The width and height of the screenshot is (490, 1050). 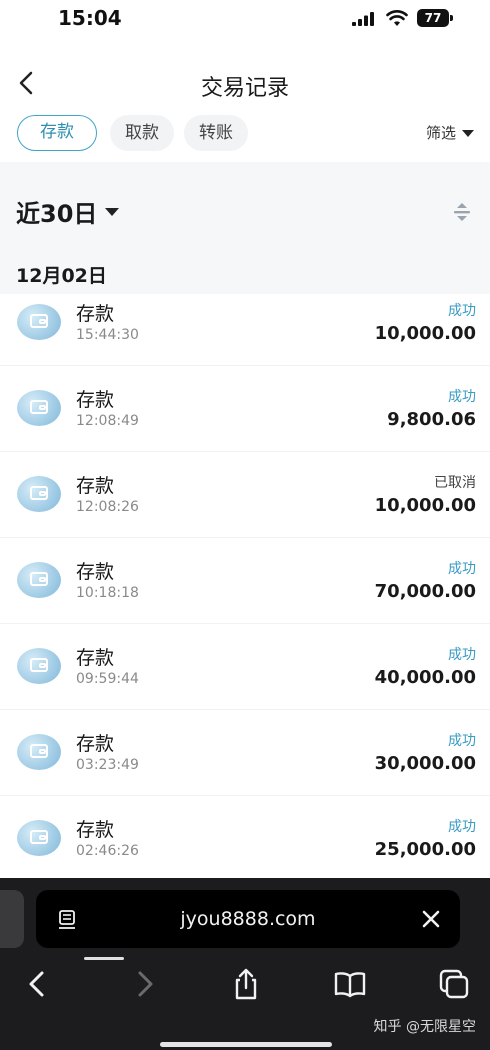 I want to click on date-range-label: 近30日, so click(x=57, y=214).